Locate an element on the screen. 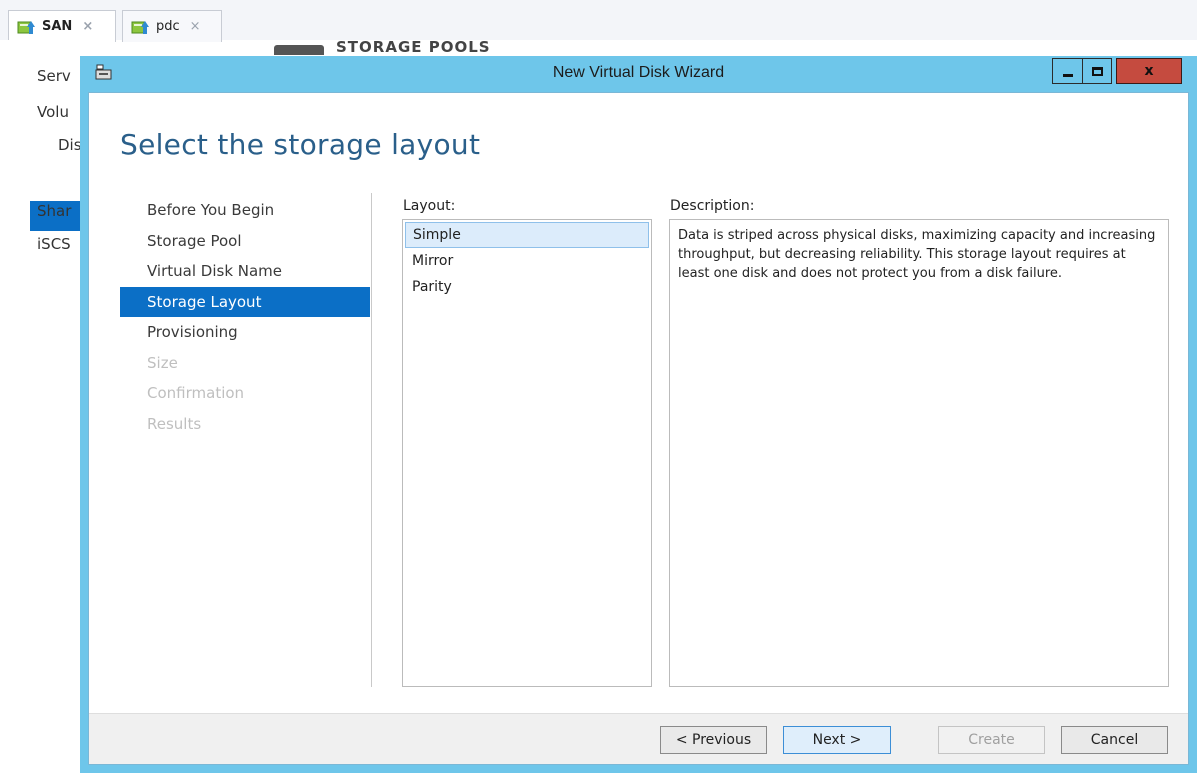 The width and height of the screenshot is (1197, 773). nav-item-shares: Shar is located at coordinates (54, 211).